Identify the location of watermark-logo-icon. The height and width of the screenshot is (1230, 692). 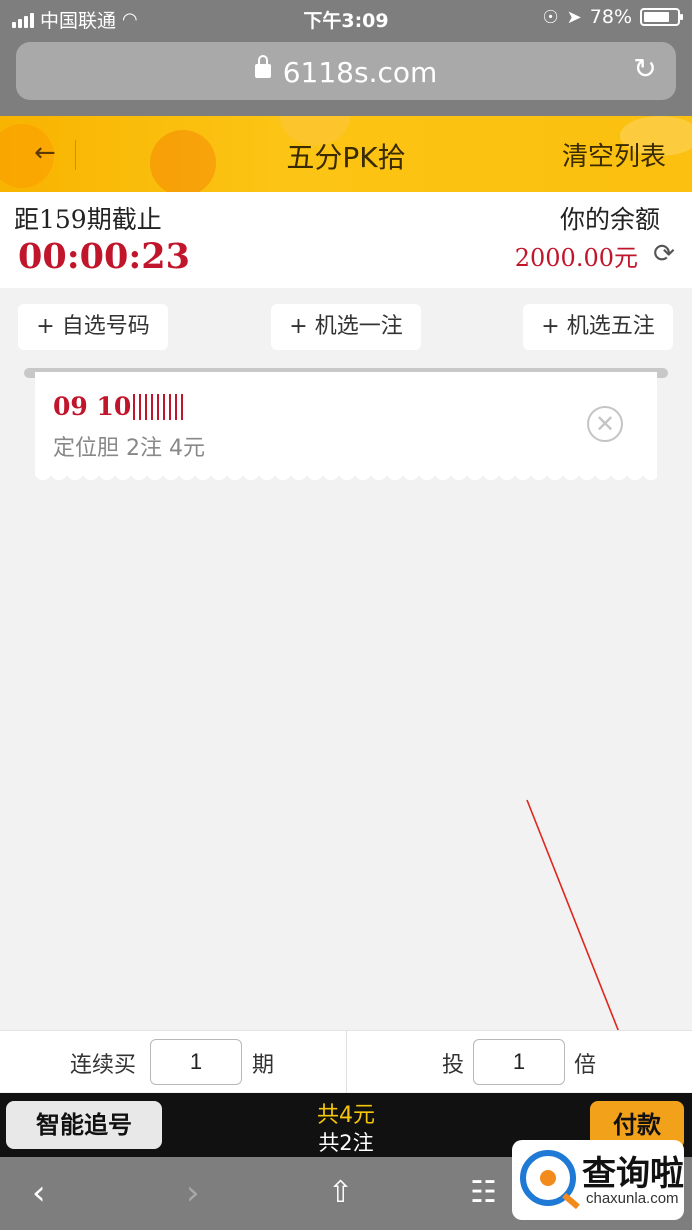
(548, 1178).